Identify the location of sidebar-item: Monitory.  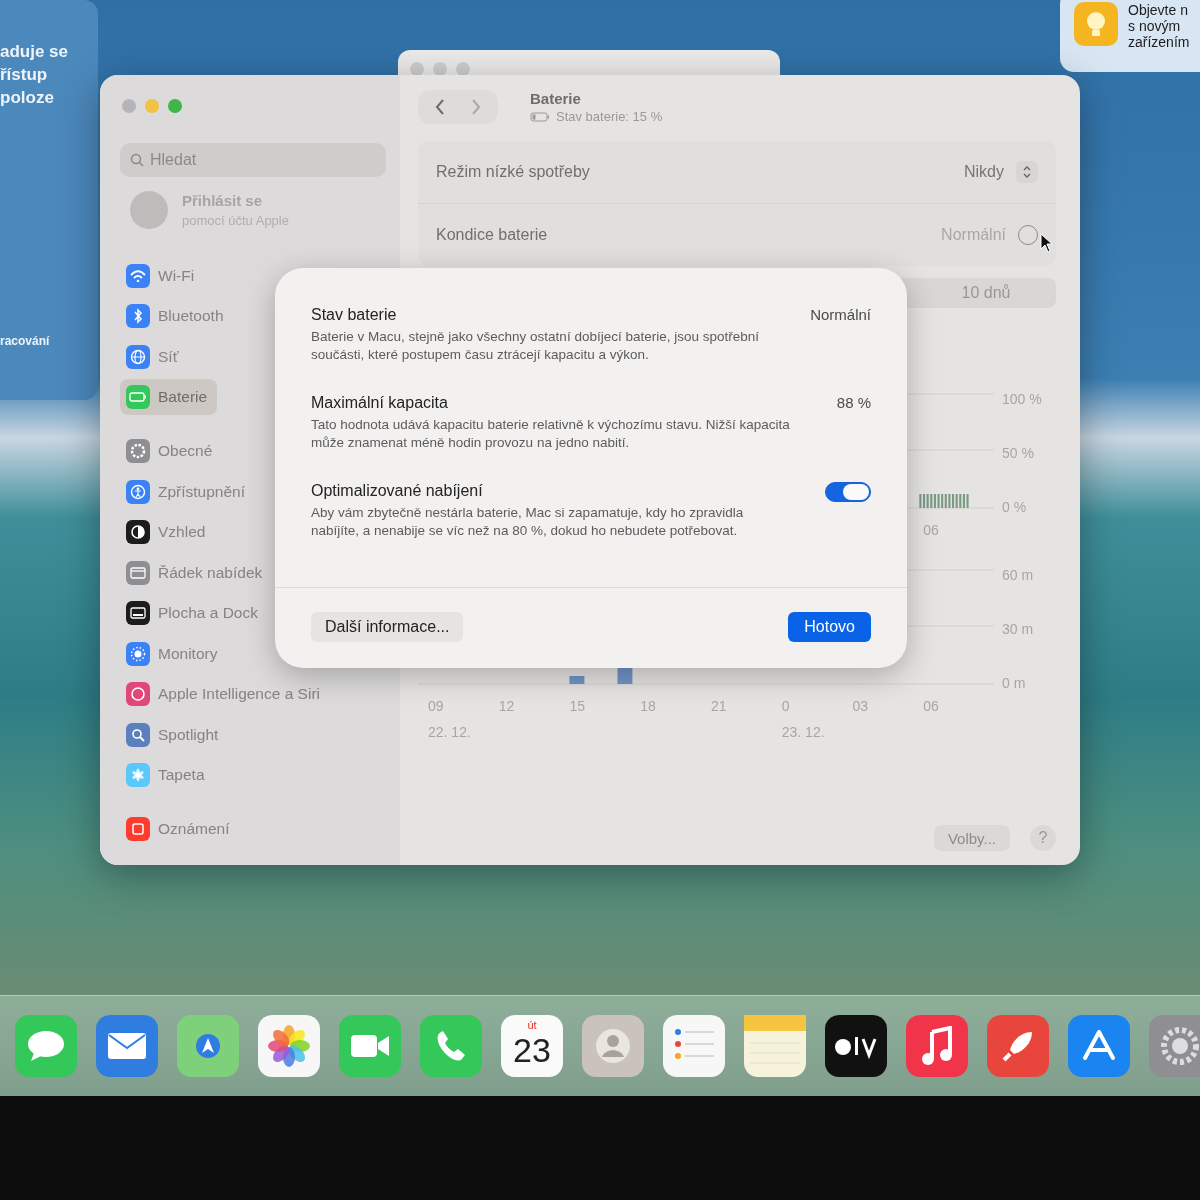
(174, 653).